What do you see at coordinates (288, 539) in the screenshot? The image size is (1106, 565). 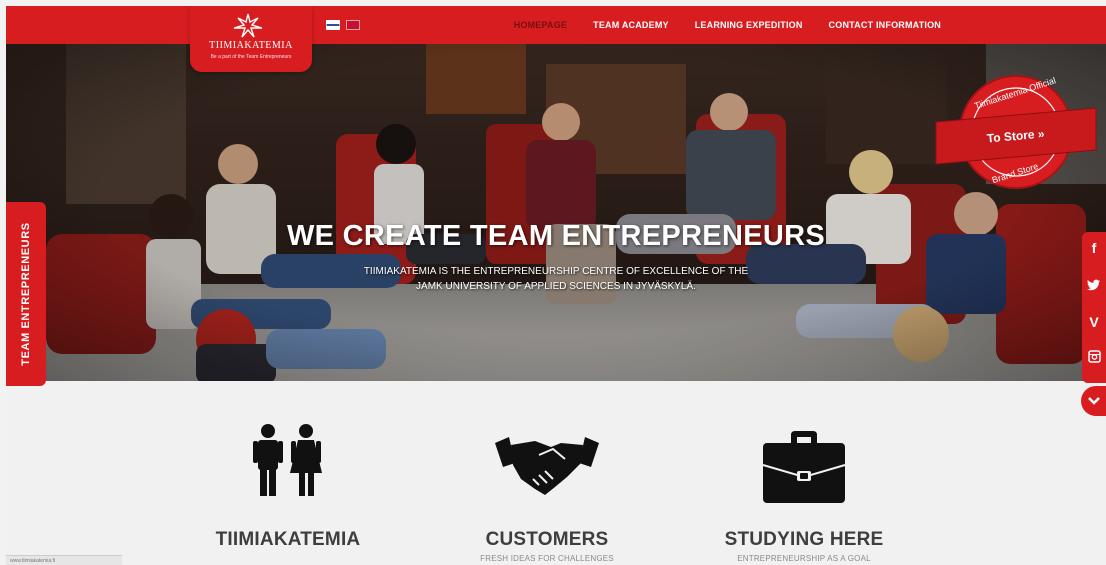 I see `feature-title: TIIMIAKATEMIA` at bounding box center [288, 539].